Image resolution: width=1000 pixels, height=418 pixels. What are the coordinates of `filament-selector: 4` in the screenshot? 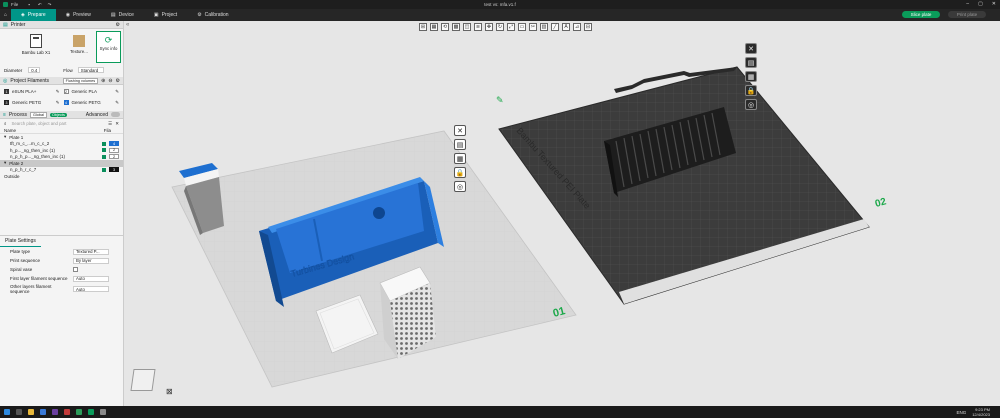 It's located at (114, 144).